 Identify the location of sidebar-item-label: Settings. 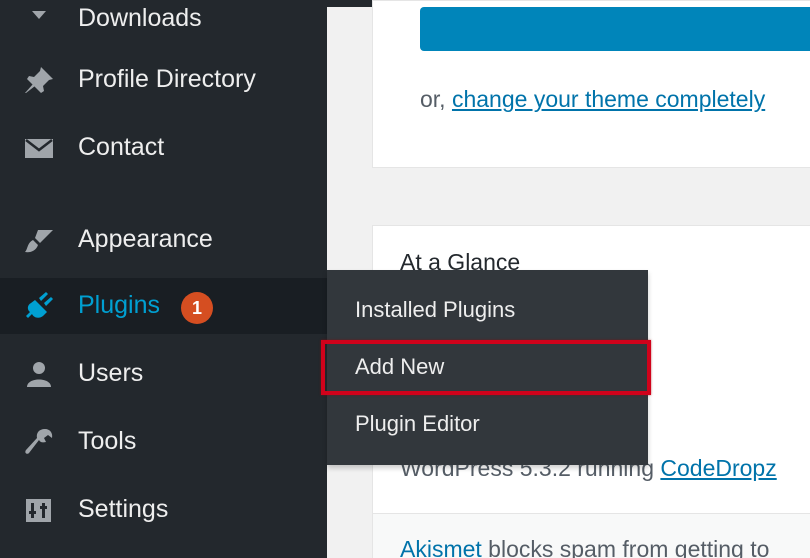
(123, 509).